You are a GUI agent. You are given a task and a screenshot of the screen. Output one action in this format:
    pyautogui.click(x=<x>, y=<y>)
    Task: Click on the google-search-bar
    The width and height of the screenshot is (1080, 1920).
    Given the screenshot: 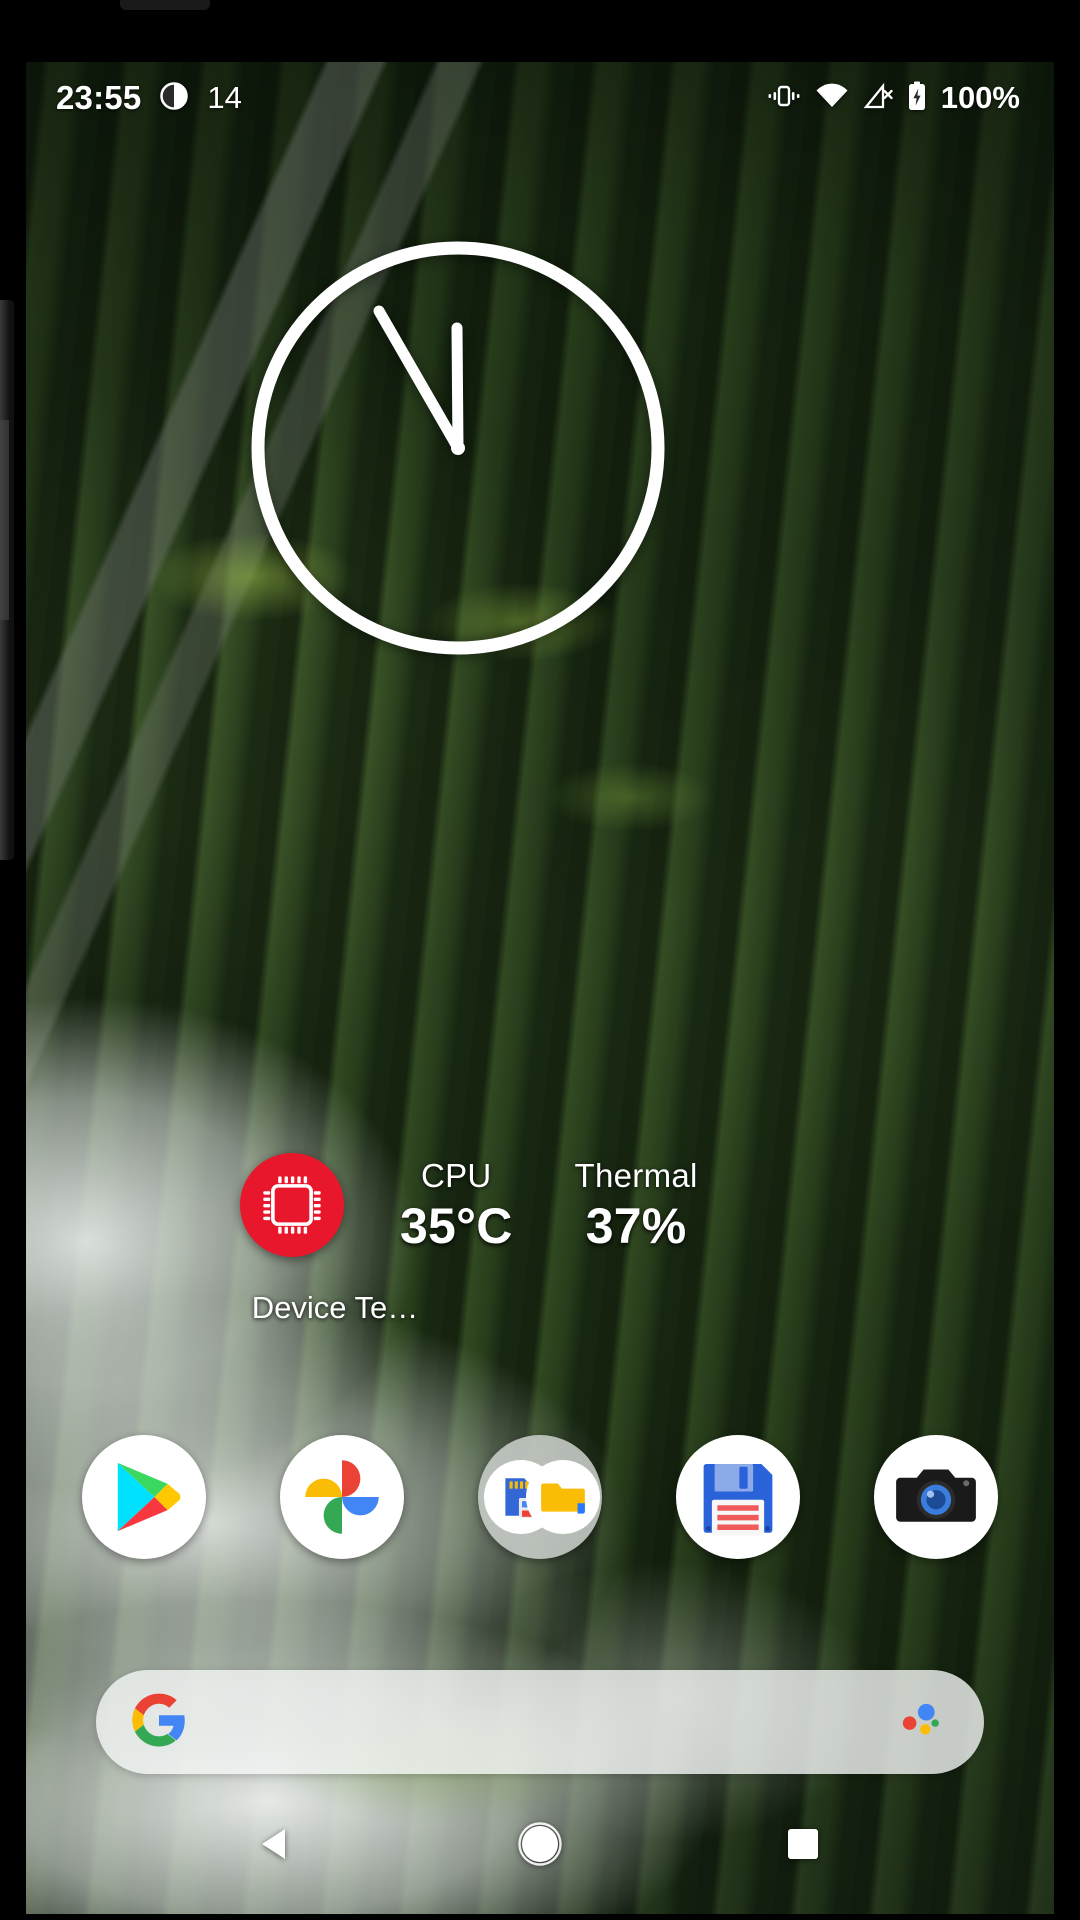 What is the action you would take?
    pyautogui.click(x=540, y=1722)
    